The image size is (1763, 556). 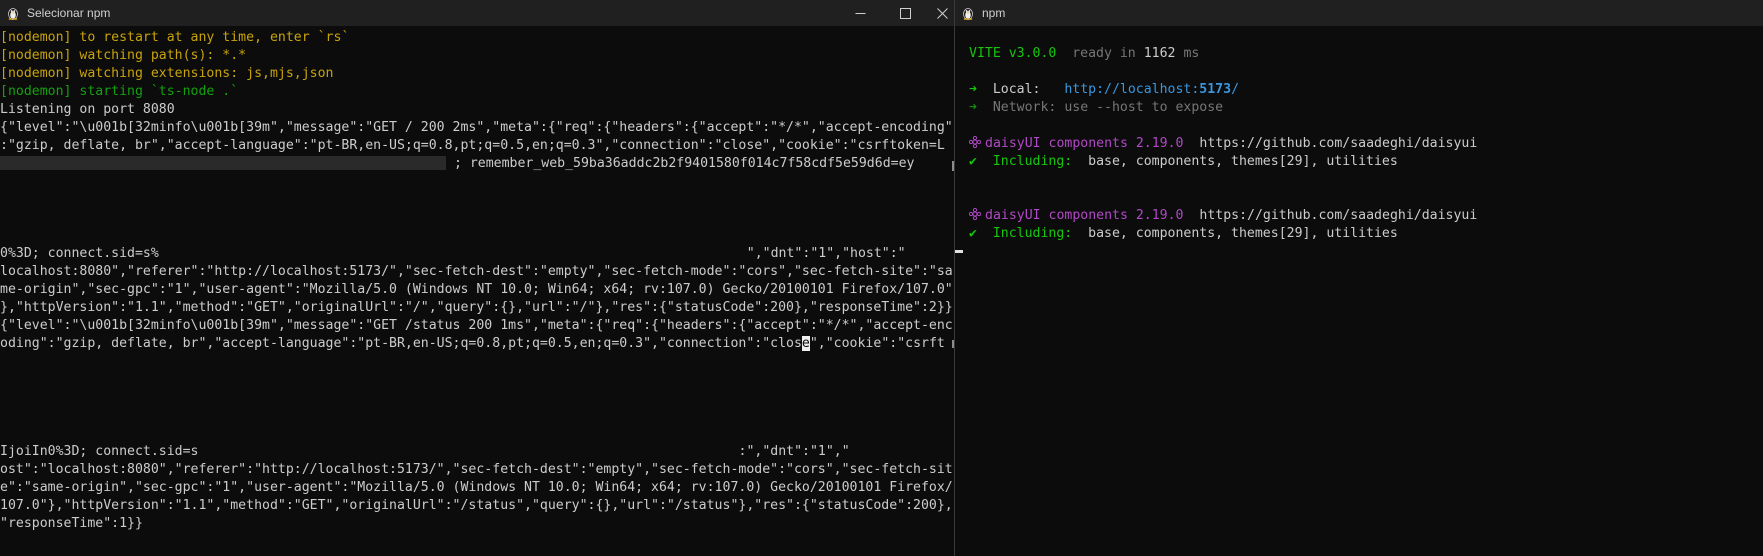 I want to click on local-label: Local:, so click(x=1016, y=89).